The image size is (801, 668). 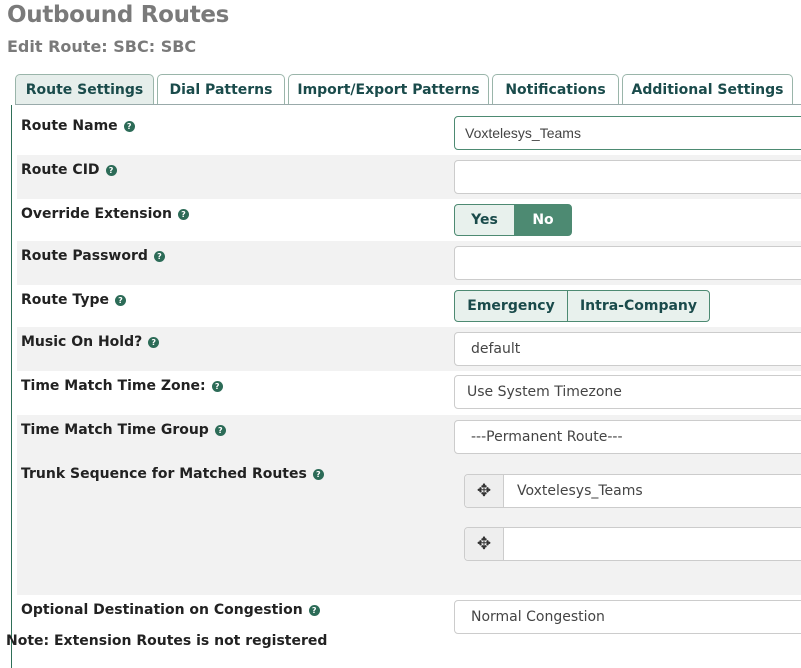 What do you see at coordinates (388, 89) in the screenshot?
I see `tab-import-export-patterns: Import/Export Patterns` at bounding box center [388, 89].